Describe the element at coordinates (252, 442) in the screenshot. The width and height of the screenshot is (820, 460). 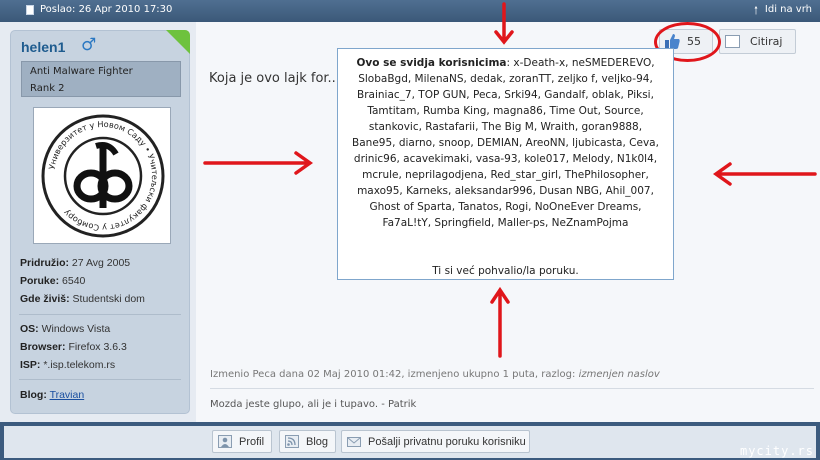
I see `profile-label: Profil` at that location.